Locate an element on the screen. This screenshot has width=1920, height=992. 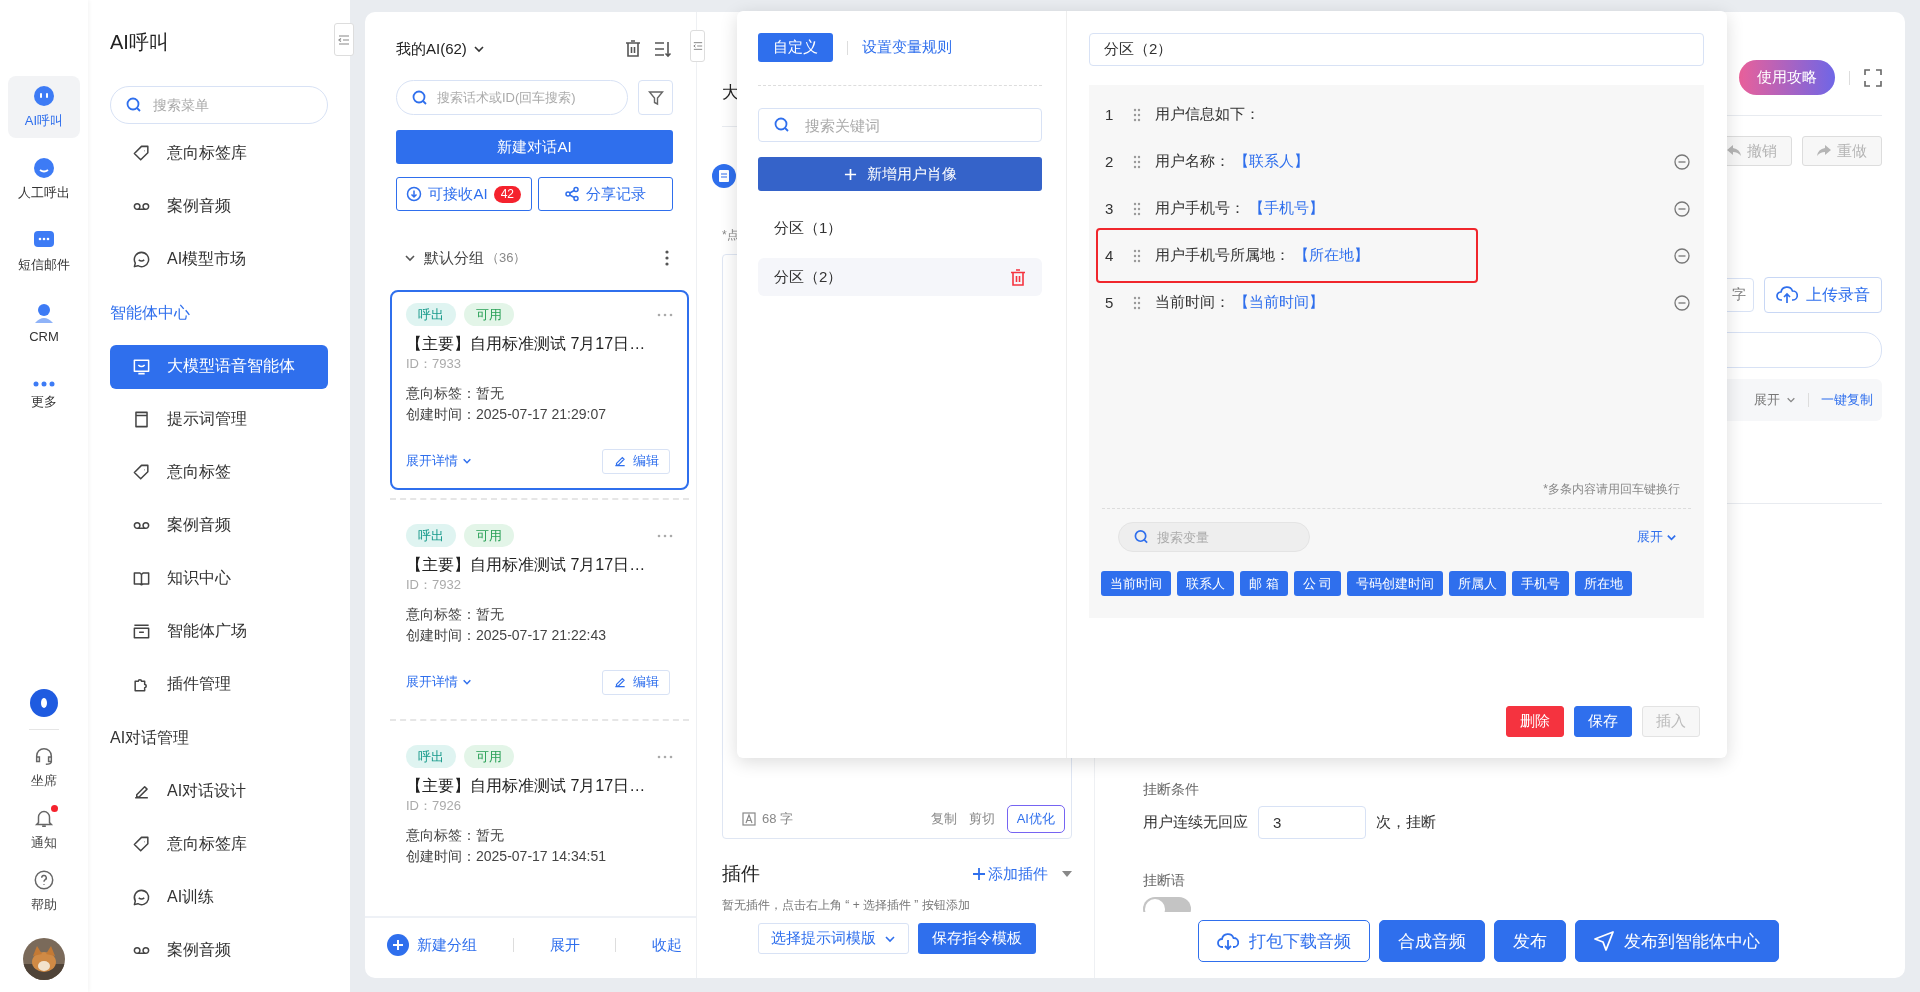
char-count: 68 字 is located at coordinates (778, 819).